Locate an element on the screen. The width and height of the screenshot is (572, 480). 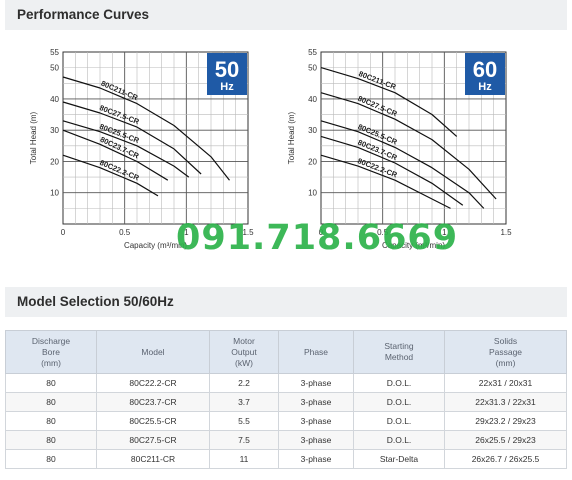
x-tick-label: 0 is located at coordinates (63, 232).